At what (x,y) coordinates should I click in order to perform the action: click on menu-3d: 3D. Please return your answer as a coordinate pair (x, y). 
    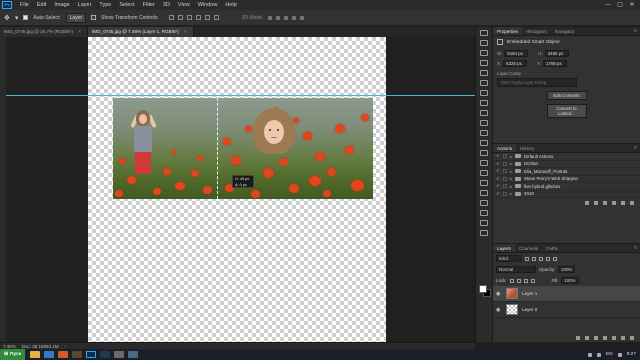
    Looking at the image, I should click on (166, 5).